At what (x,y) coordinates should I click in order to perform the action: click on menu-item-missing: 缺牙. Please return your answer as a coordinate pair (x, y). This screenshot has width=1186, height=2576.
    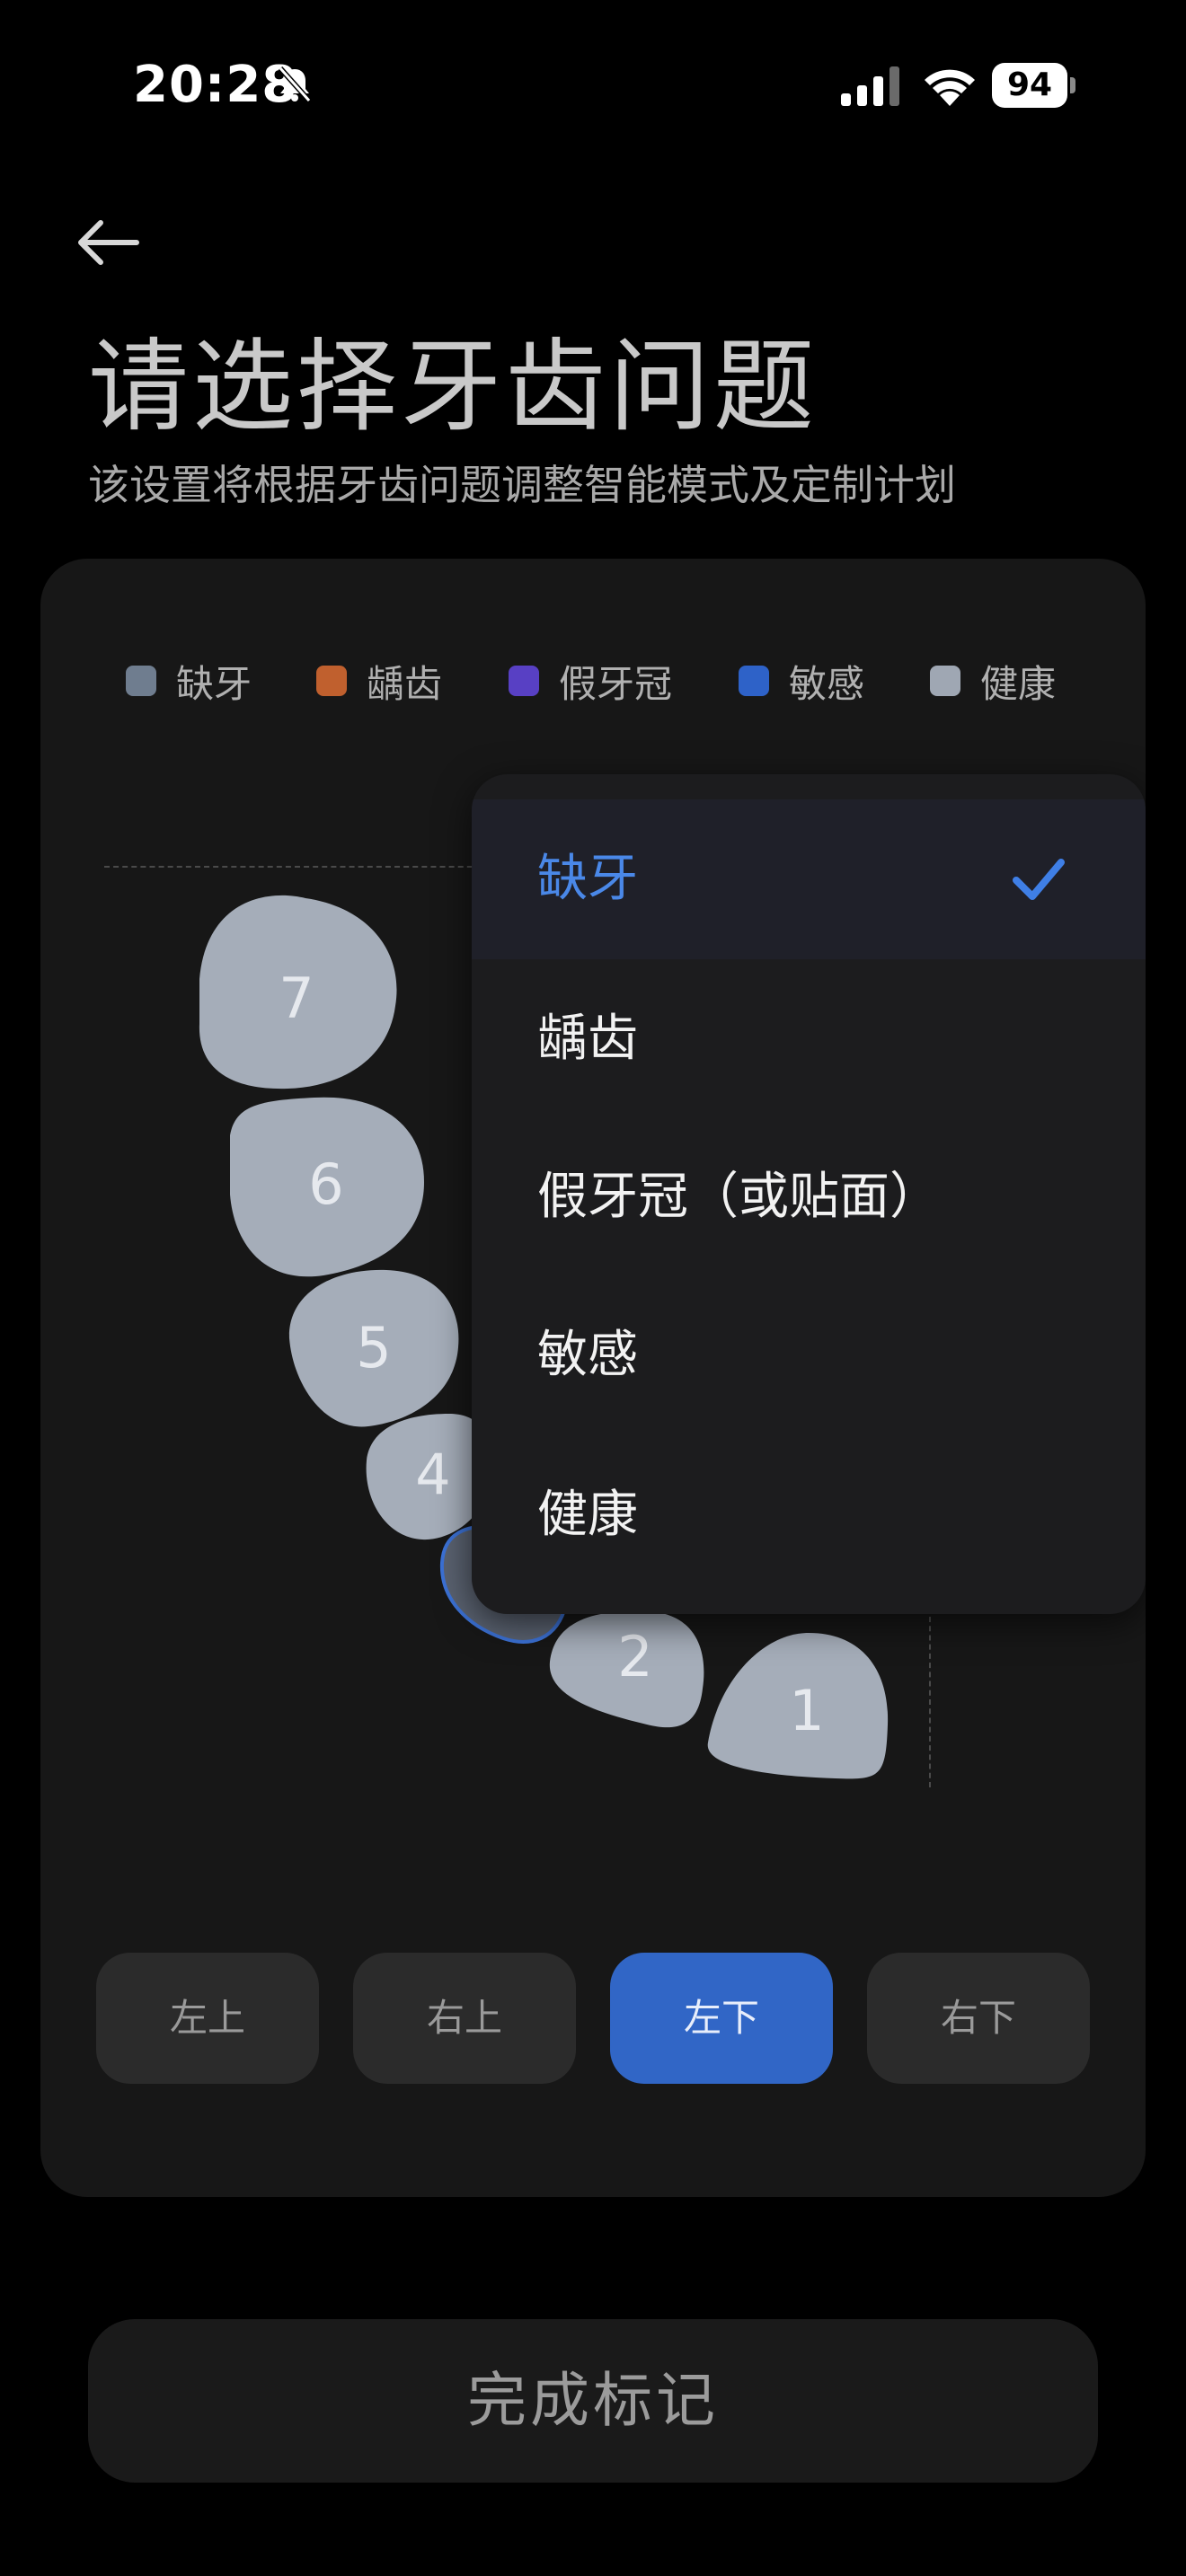
    Looking at the image, I should click on (809, 879).